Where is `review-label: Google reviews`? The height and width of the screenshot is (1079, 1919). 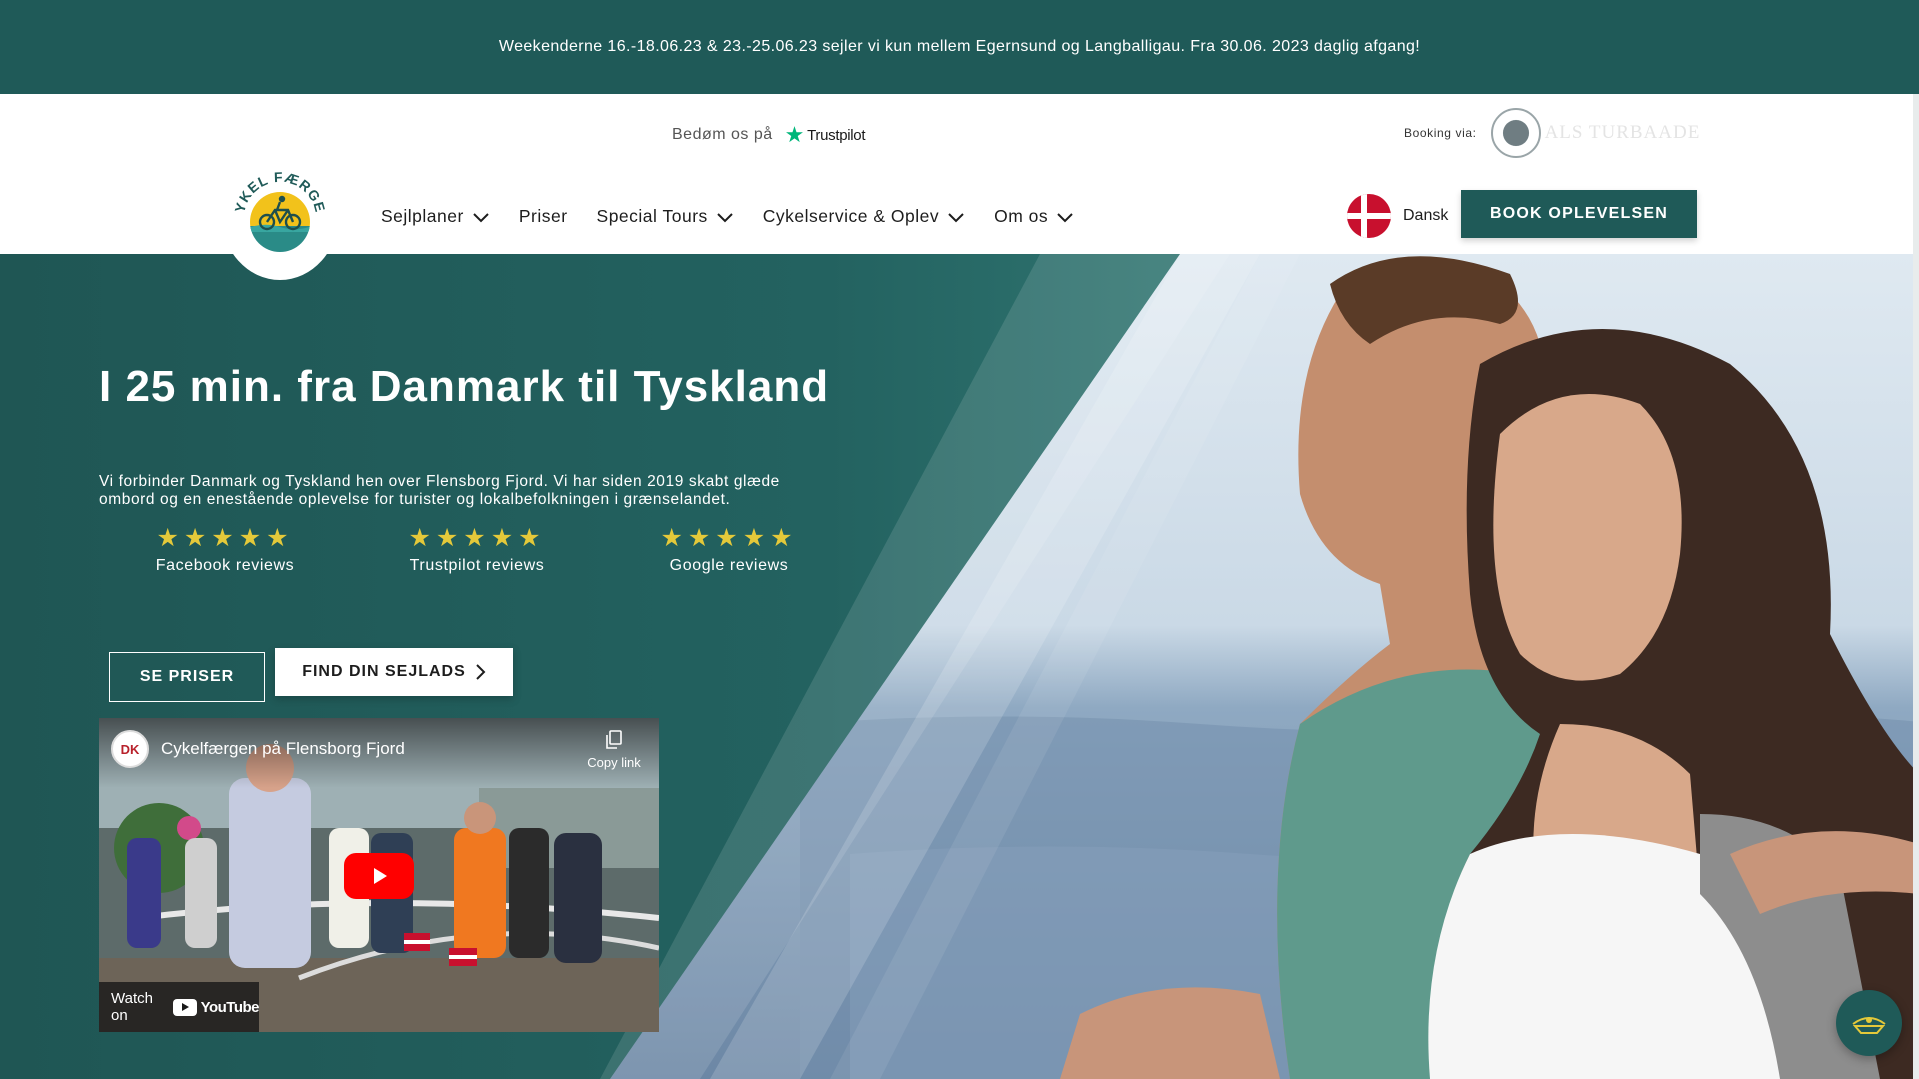 review-label: Google reviews is located at coordinates (729, 565).